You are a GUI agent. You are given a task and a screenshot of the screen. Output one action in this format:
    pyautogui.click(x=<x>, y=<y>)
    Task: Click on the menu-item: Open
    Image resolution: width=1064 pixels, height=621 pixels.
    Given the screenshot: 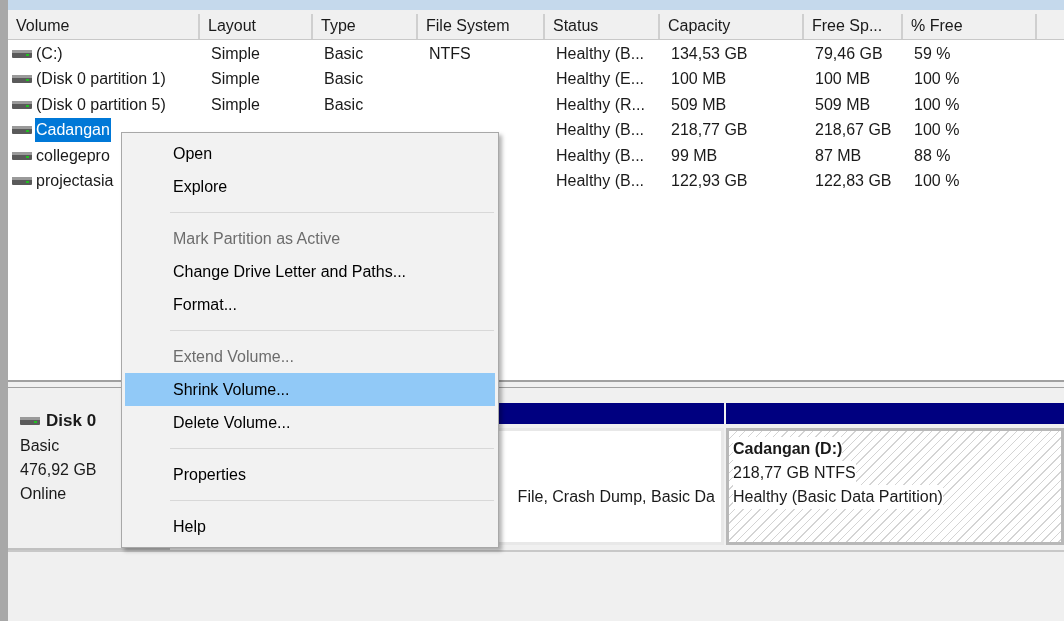 What is the action you would take?
    pyautogui.click(x=310, y=153)
    